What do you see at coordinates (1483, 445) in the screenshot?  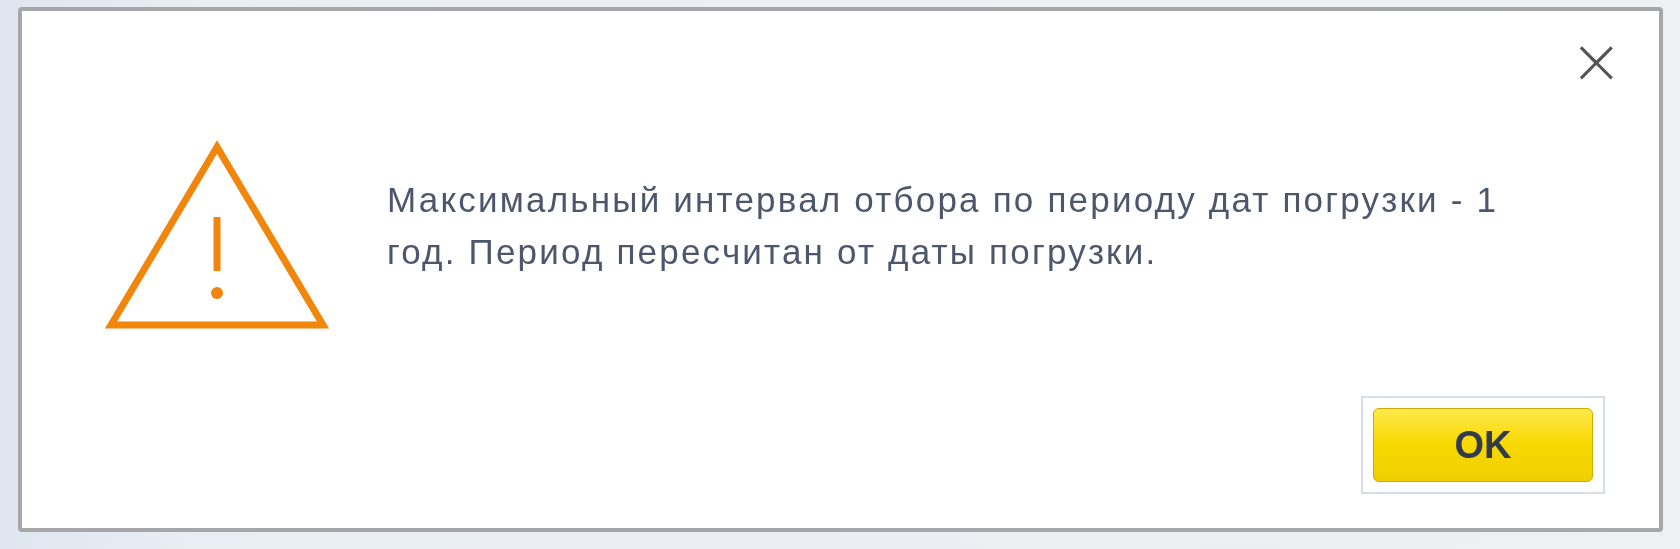 I see `ok-button: OK` at bounding box center [1483, 445].